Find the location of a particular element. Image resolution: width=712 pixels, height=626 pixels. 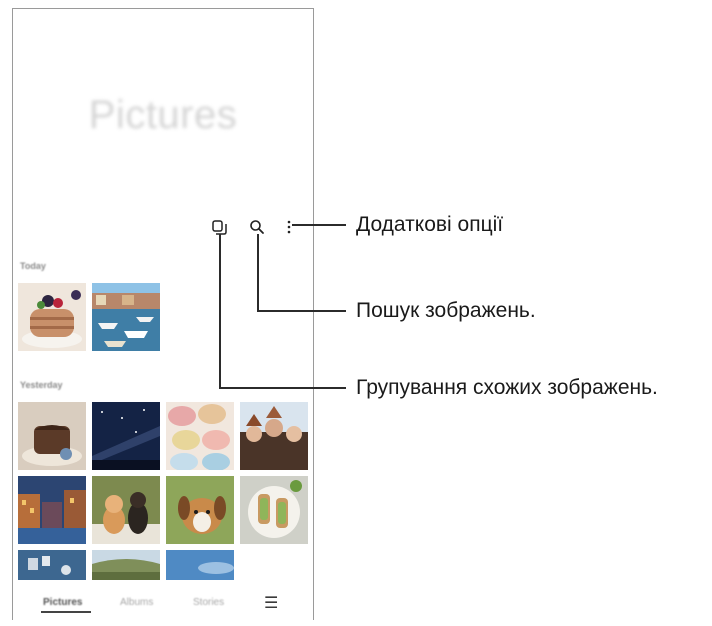

callout-group-similar: Групування схожих зображень. is located at coordinates (507, 387).